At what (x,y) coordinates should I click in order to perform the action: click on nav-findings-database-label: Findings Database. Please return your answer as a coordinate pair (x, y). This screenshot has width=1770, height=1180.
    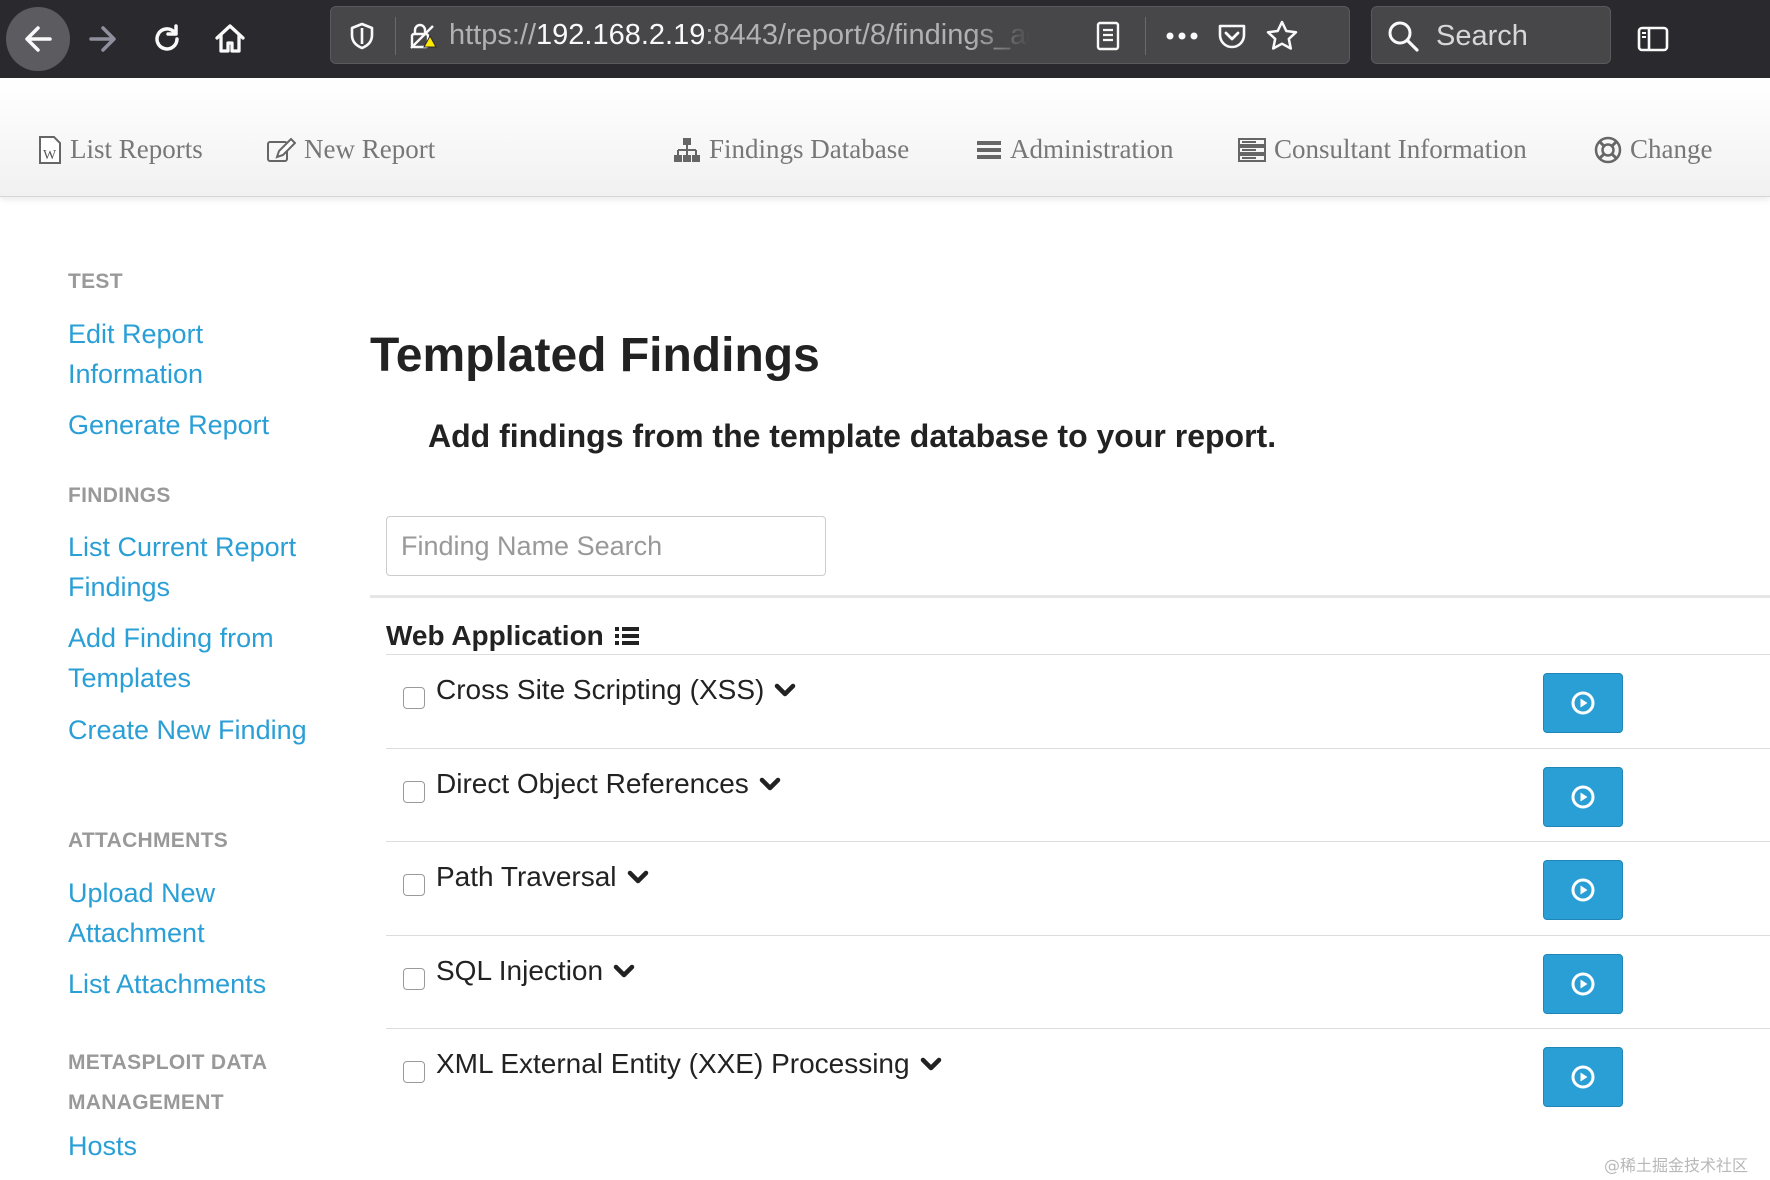
    Looking at the image, I should click on (809, 149).